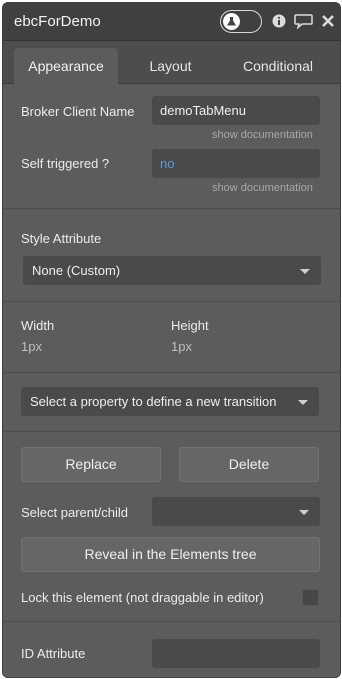  I want to click on select-parent-child-label: Select parent/child, so click(74, 512).